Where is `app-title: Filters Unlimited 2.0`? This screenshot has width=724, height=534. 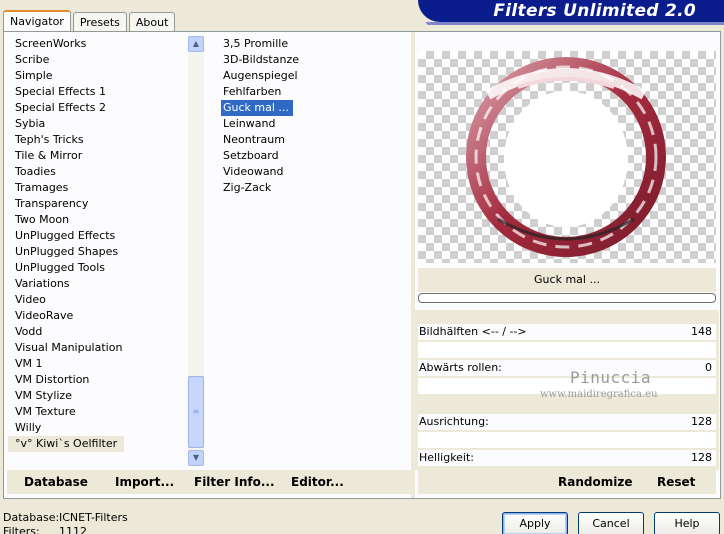
app-title: Filters Unlimited 2.0 is located at coordinates (594, 11).